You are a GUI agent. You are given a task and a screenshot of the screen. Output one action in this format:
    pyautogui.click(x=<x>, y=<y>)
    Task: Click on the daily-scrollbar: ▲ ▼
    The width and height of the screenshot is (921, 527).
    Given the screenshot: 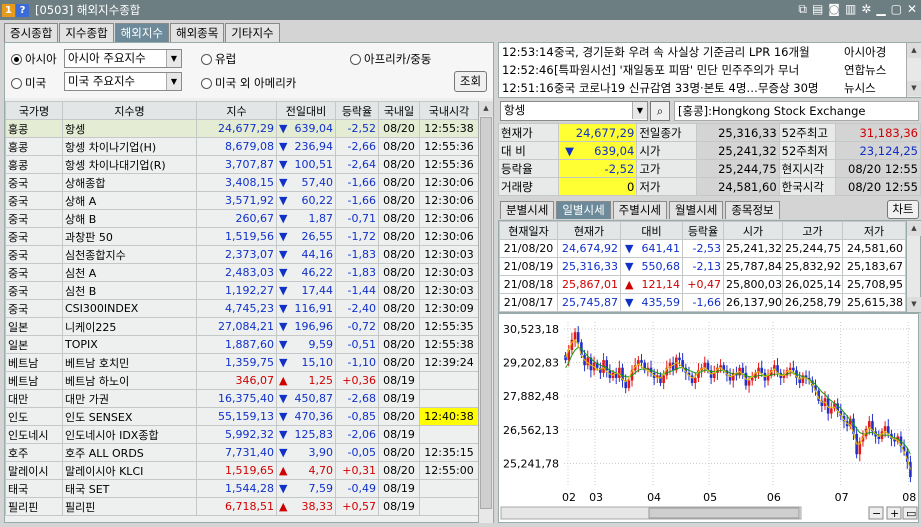 What is the action you would take?
    pyautogui.click(x=913, y=266)
    